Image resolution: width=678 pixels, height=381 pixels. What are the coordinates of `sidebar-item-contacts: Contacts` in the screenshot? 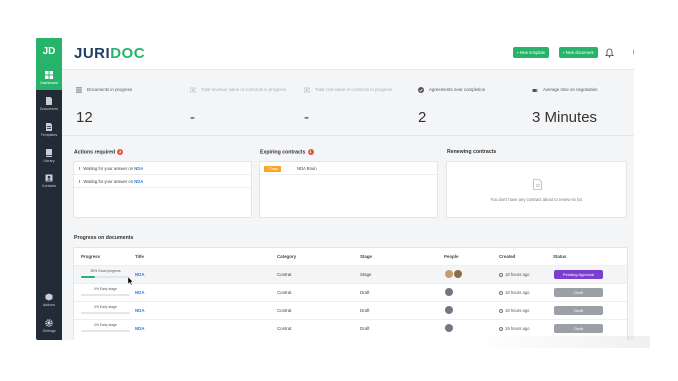 It's located at (49, 181).